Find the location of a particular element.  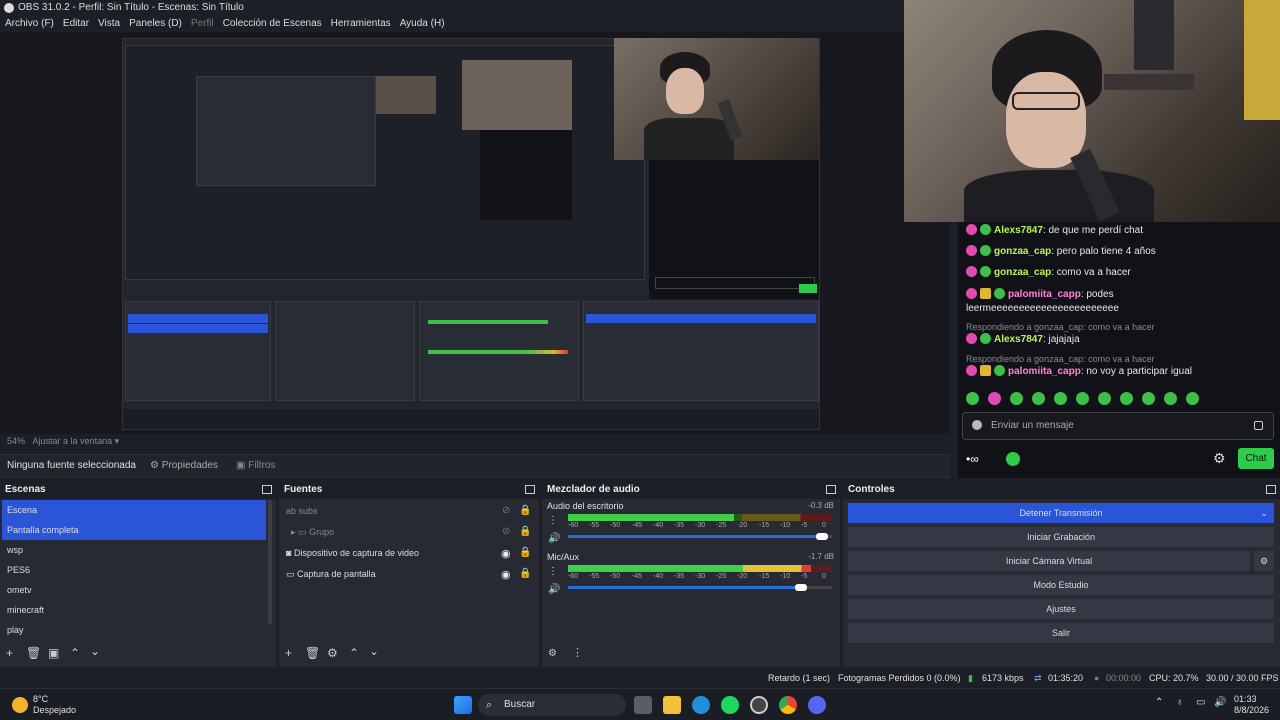

network-icon: ▭ is located at coordinates (1200, 702).